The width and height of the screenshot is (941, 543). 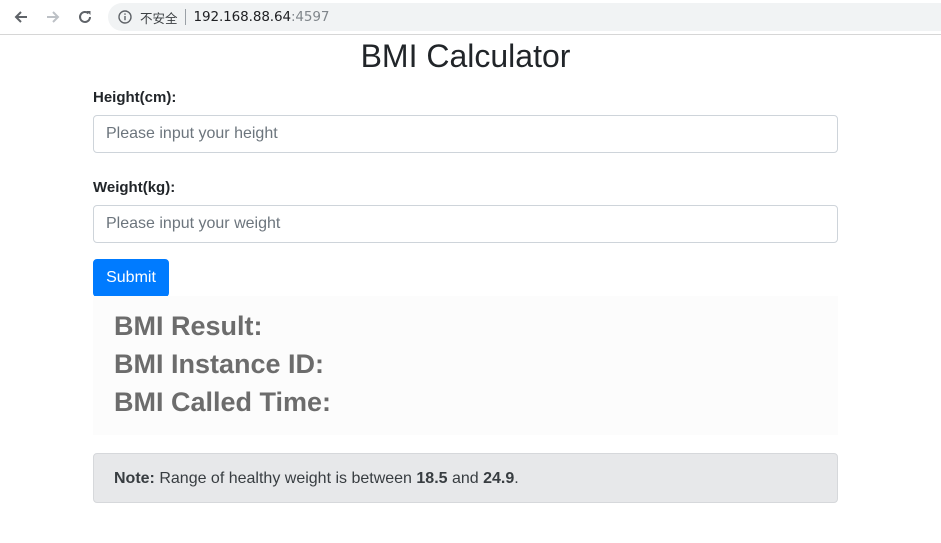 I want to click on note-text-2: and, so click(x=465, y=478).